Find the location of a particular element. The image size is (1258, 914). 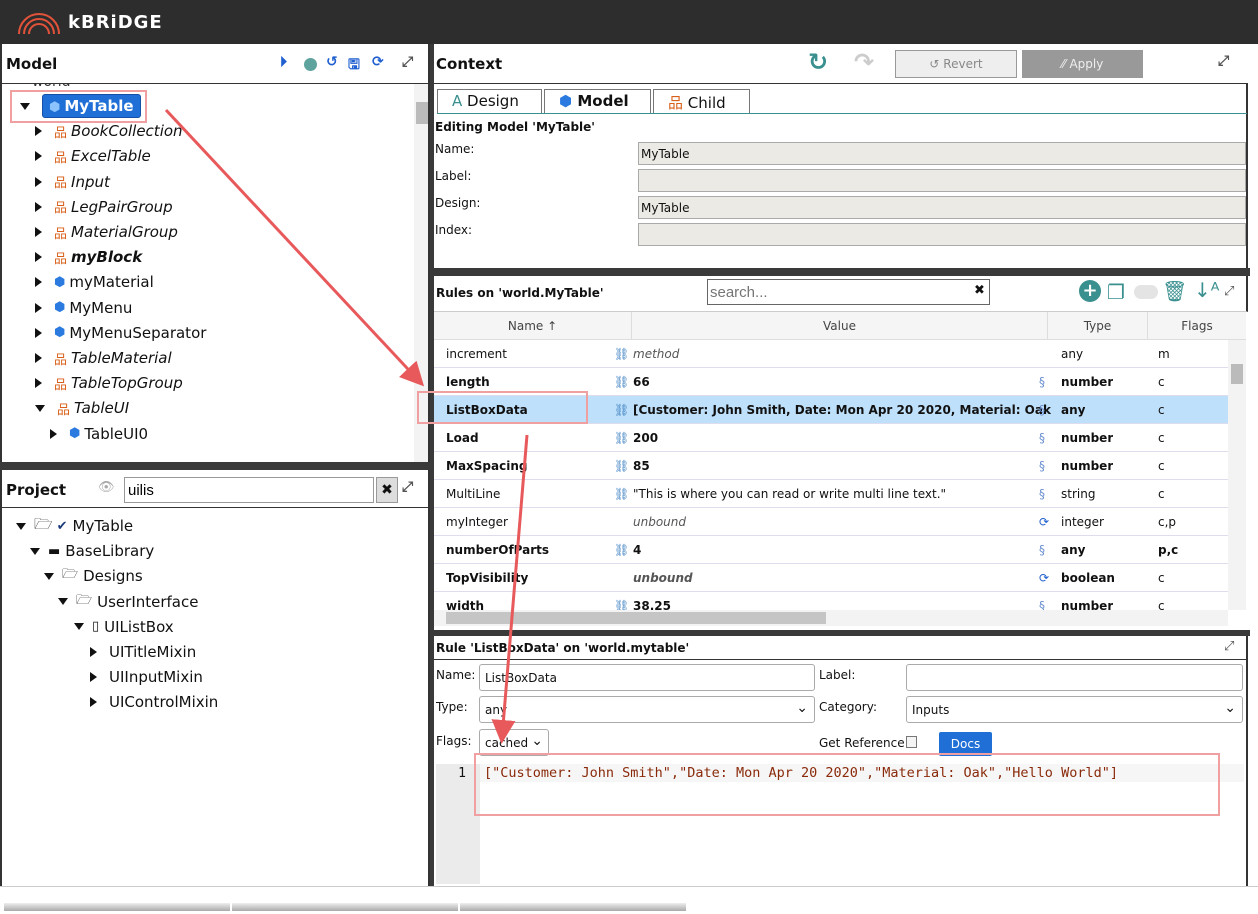

tree-item: 品 Input is located at coordinates (72, 182).